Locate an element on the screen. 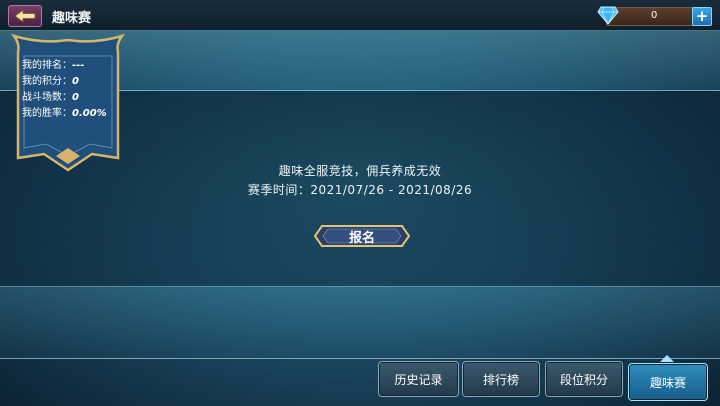  tab-fun-match-label: 趣味赛 is located at coordinates (667, 382).